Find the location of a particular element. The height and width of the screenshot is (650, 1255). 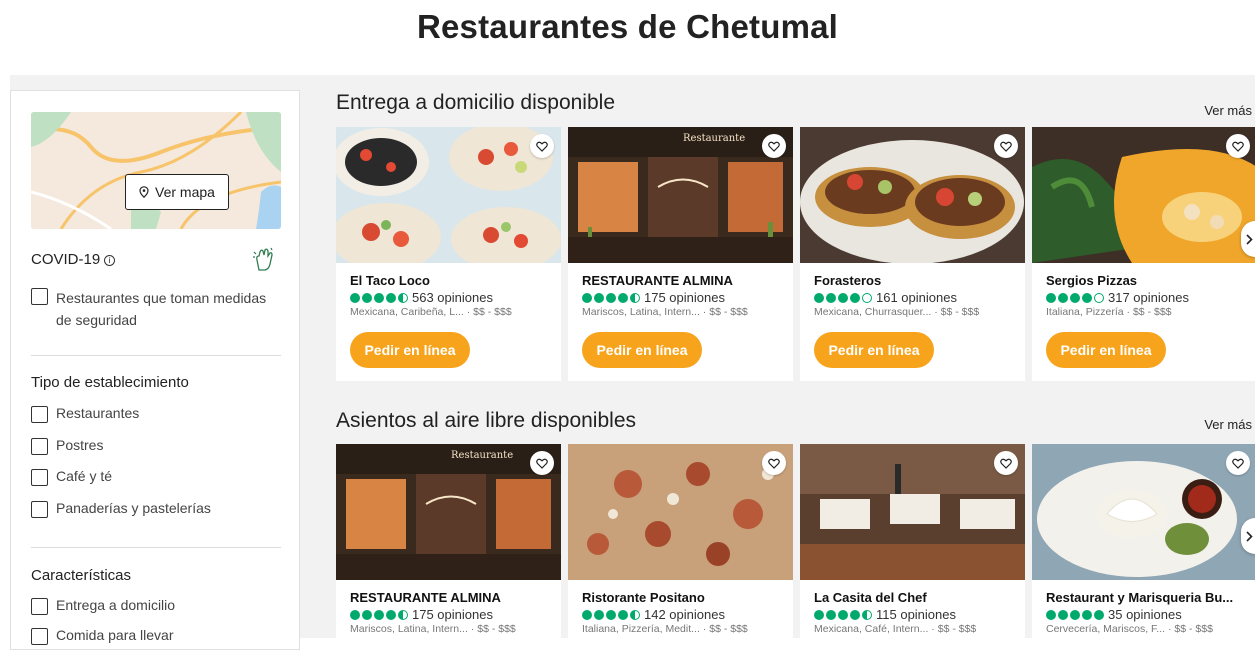

view-map-button: Ver mapa is located at coordinates (177, 192).